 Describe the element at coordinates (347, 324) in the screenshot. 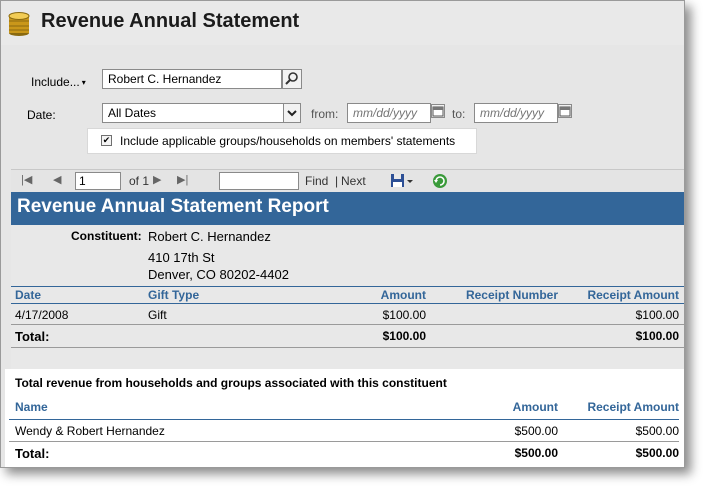

I see `row-rule` at that location.